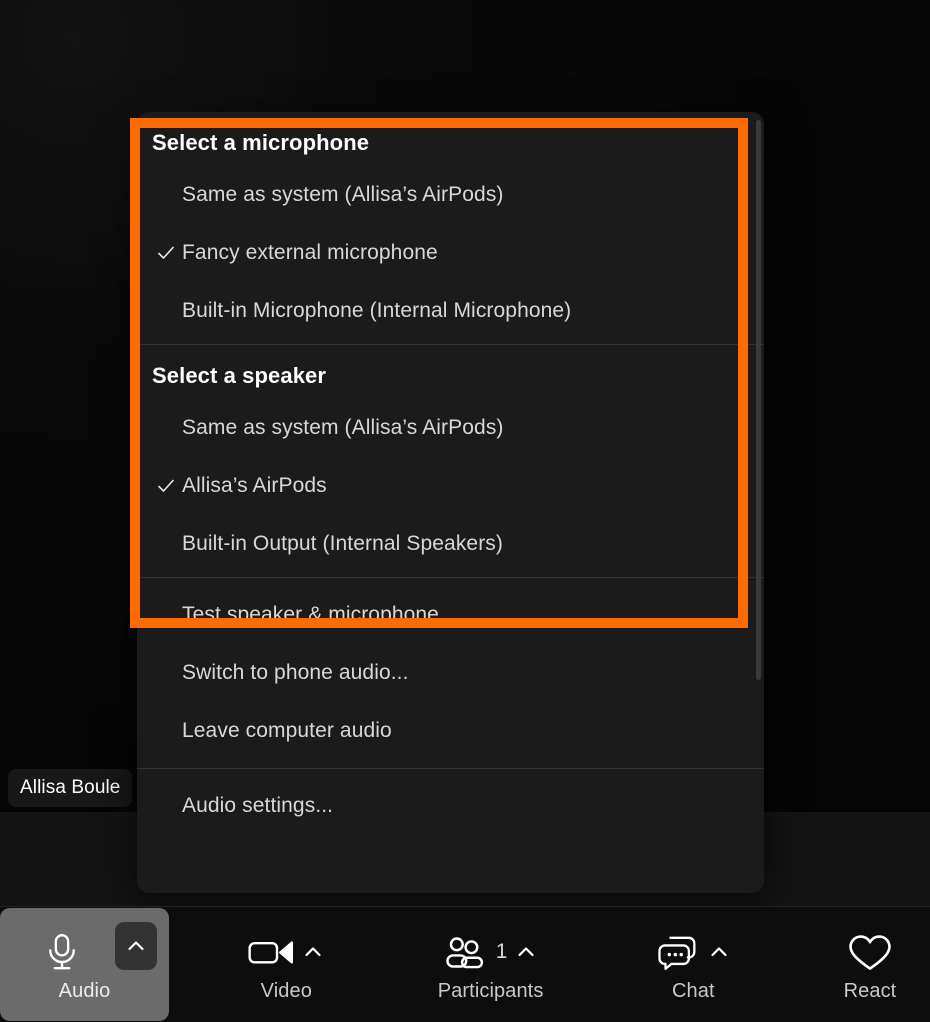 Image resolution: width=930 pixels, height=1022 pixels. Describe the element at coordinates (450, 731) in the screenshot. I see `menu-item-leave-computer-audio: Leave computer audio` at that location.